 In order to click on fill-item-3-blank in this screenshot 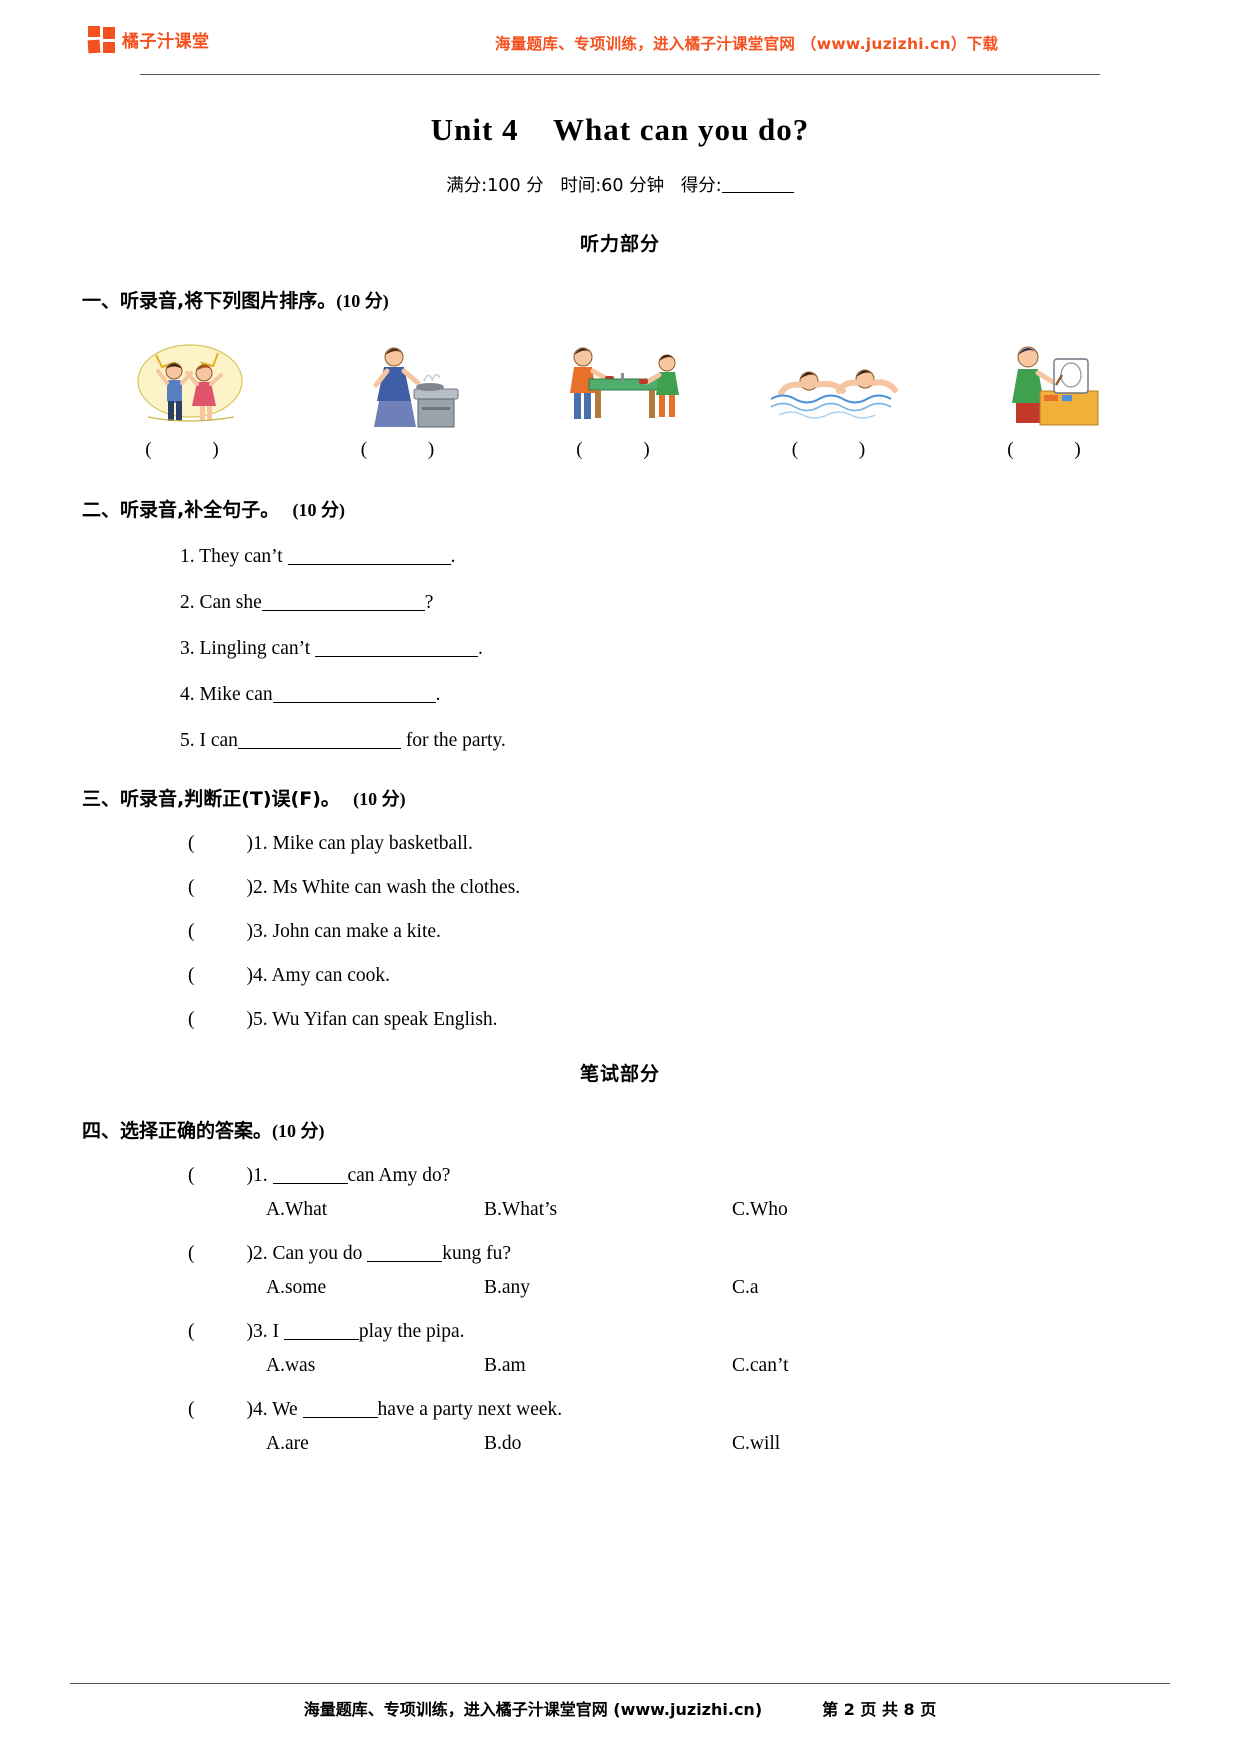, I will do `click(397, 656)`.